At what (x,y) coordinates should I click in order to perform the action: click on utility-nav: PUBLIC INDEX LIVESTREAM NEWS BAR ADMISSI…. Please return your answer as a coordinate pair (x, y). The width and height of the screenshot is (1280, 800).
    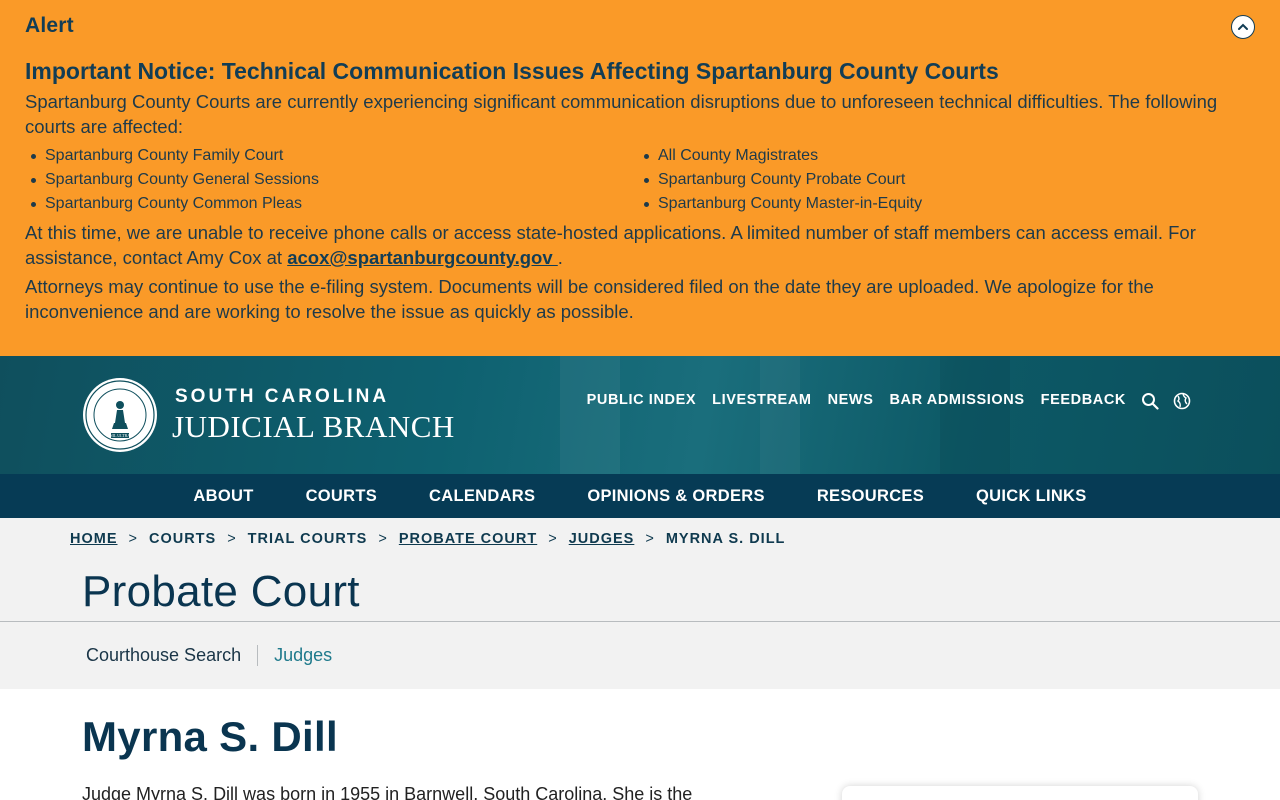
    Looking at the image, I should click on (856, 400).